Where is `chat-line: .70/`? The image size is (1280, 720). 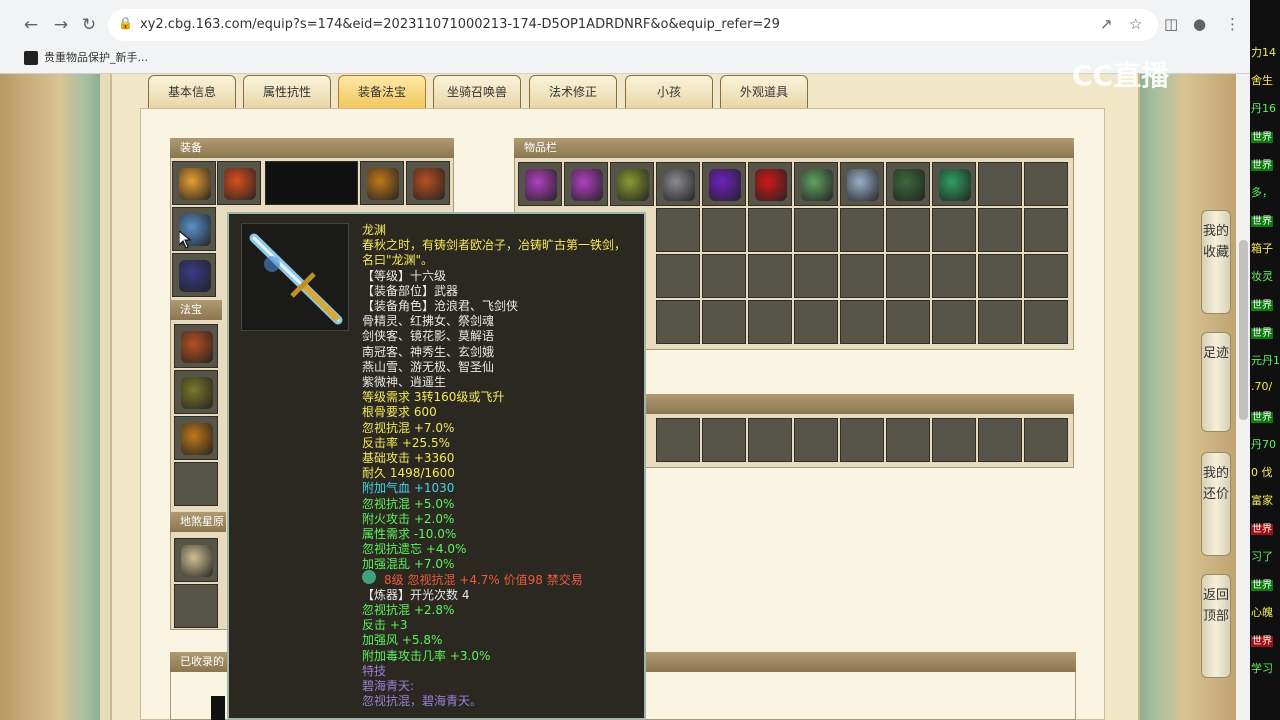 chat-line: .70/ is located at coordinates (1261, 386).